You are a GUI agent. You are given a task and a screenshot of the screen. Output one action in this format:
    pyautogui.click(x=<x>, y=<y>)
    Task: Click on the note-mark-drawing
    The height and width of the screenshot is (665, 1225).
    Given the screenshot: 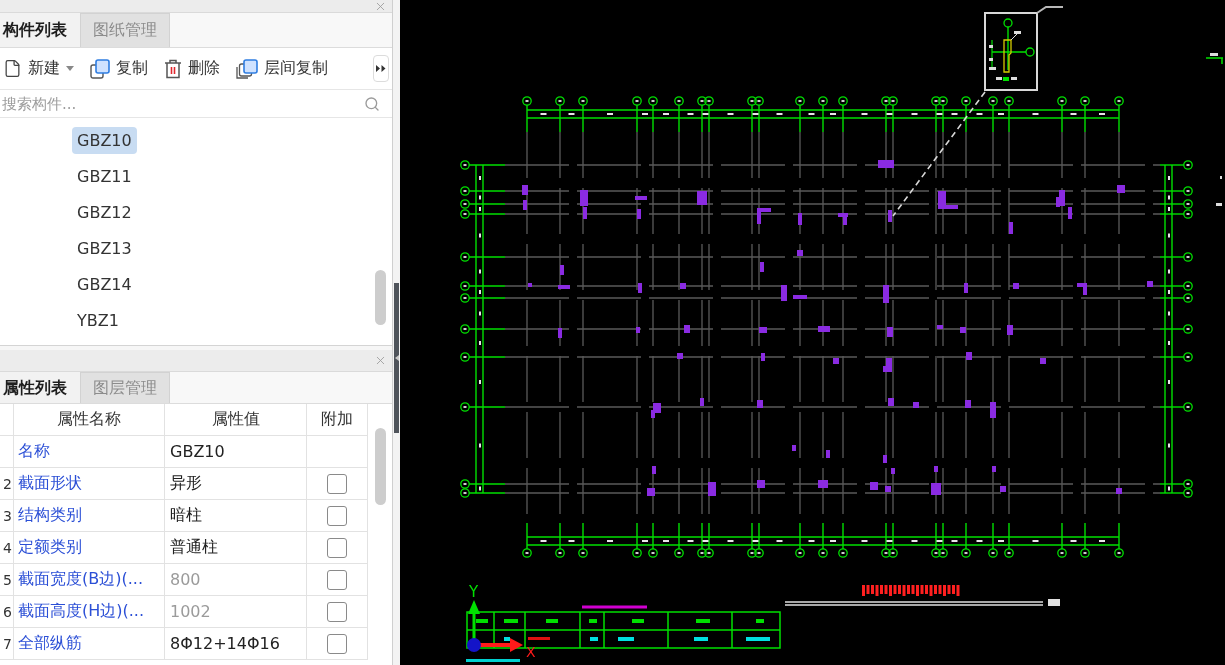 What is the action you would take?
    pyautogui.click(x=493, y=660)
    